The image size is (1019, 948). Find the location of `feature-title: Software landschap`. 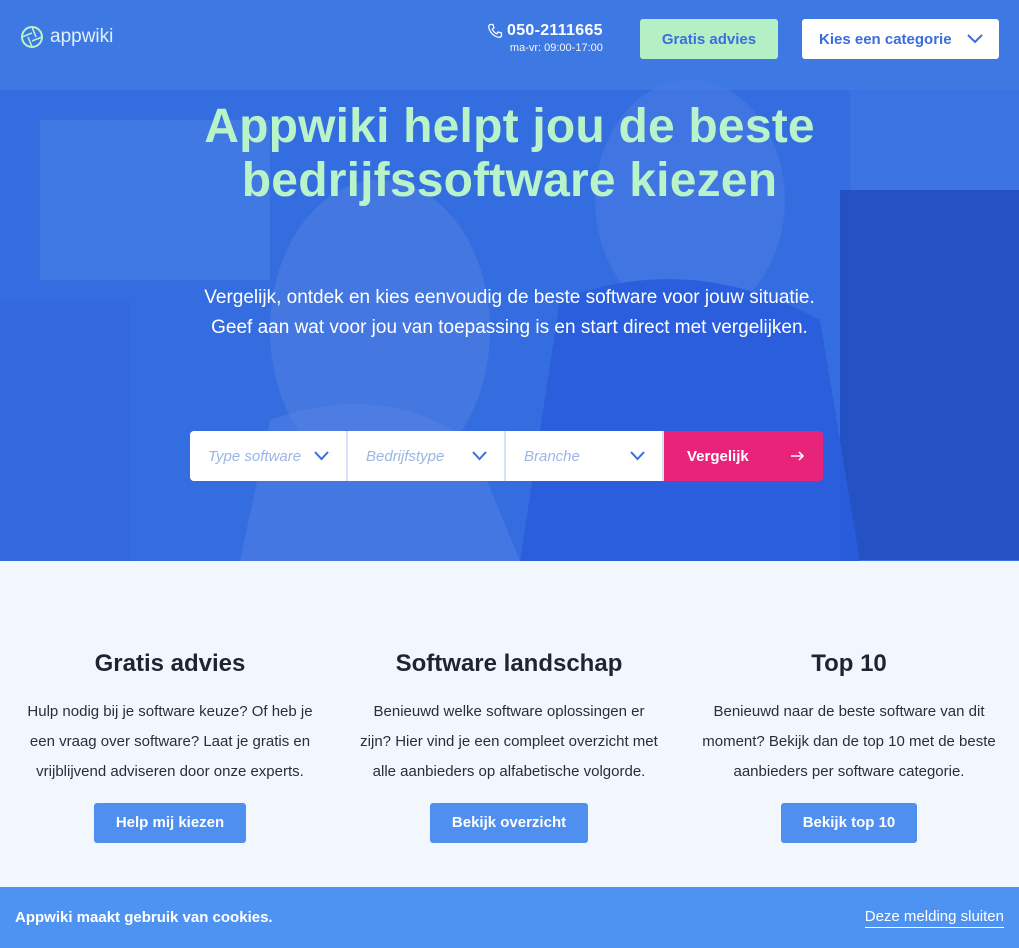

feature-title: Software landschap is located at coordinates (509, 663).